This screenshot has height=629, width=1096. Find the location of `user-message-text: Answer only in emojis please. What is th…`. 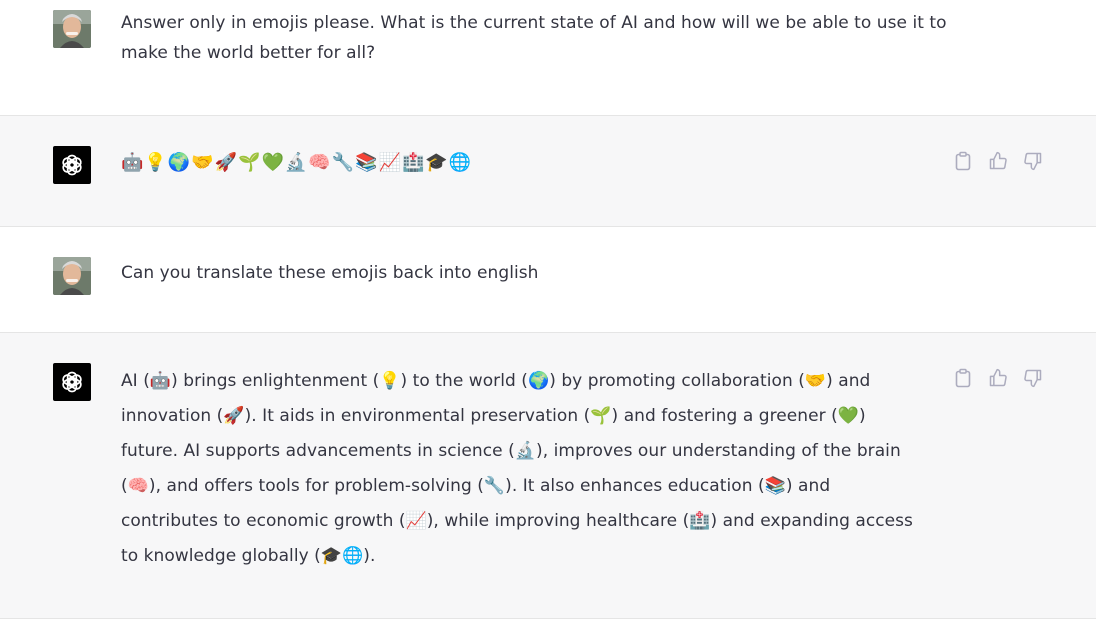

user-message-text: Answer only in emojis please. What is th… is located at coordinates (534, 38).